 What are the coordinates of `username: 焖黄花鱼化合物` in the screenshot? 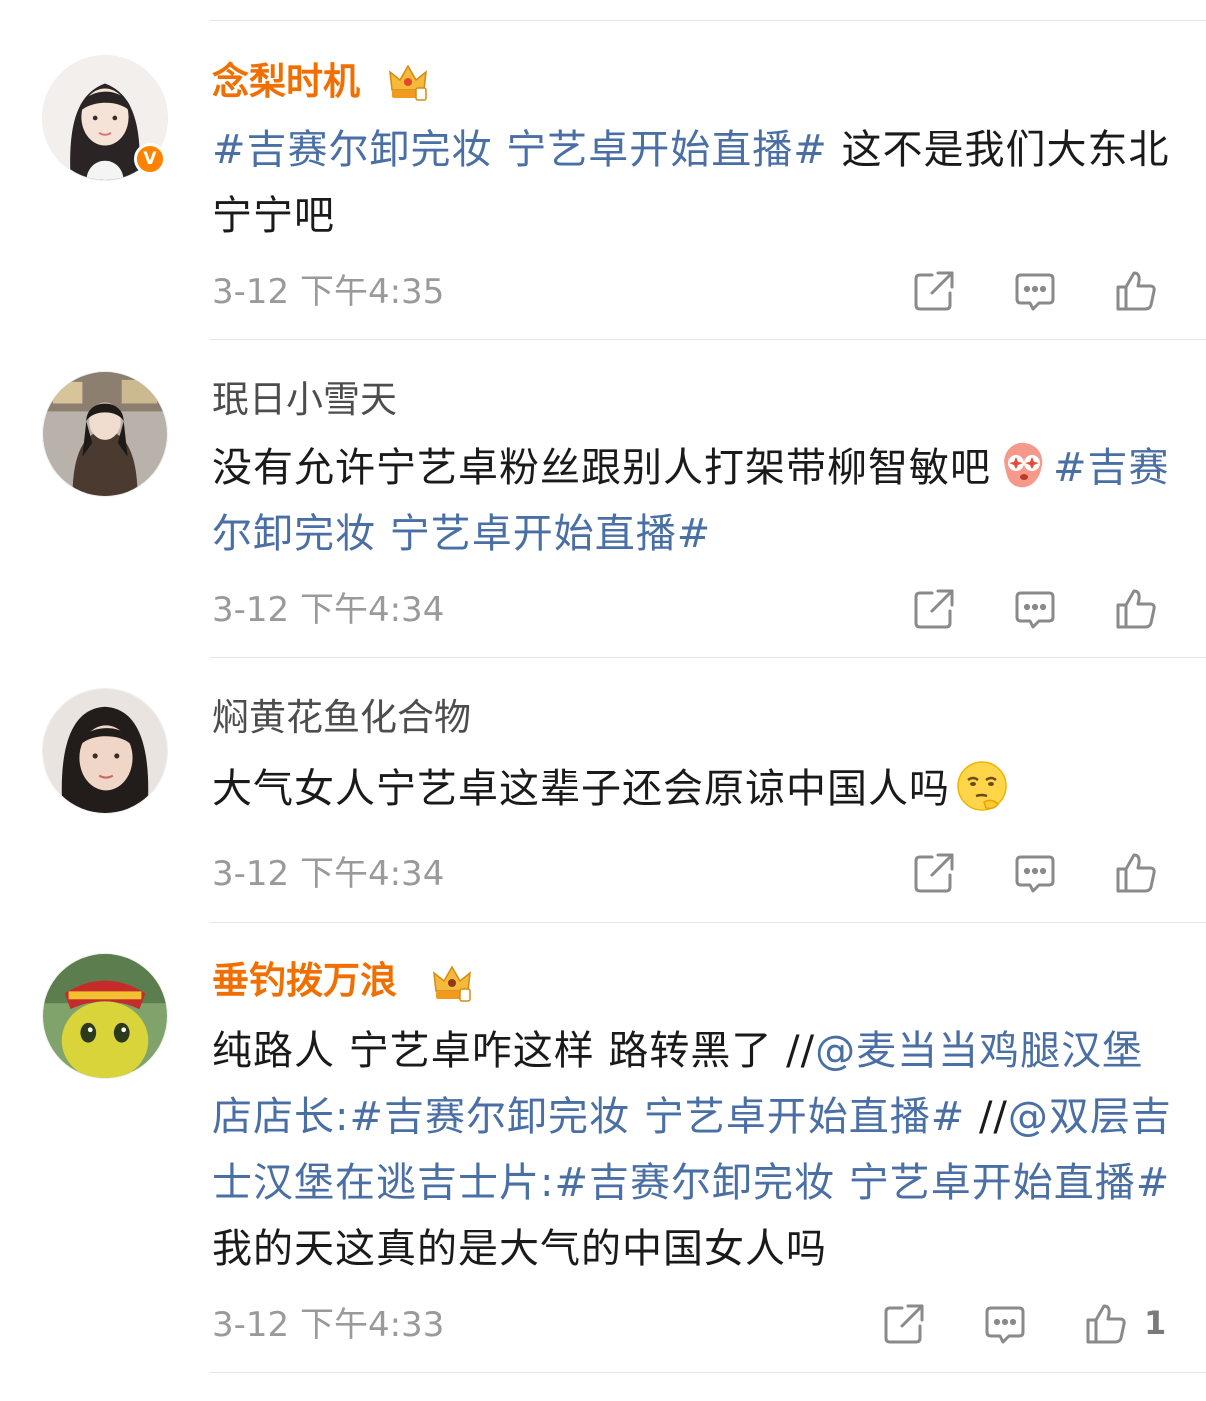 It's located at (341, 718).